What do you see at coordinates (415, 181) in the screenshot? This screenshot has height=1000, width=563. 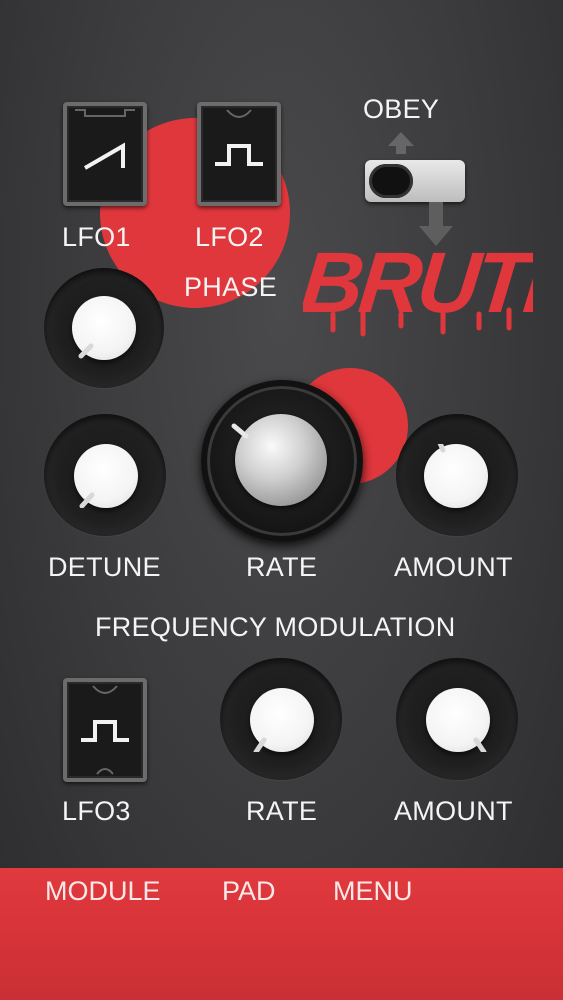 I see `obey-toggle` at bounding box center [415, 181].